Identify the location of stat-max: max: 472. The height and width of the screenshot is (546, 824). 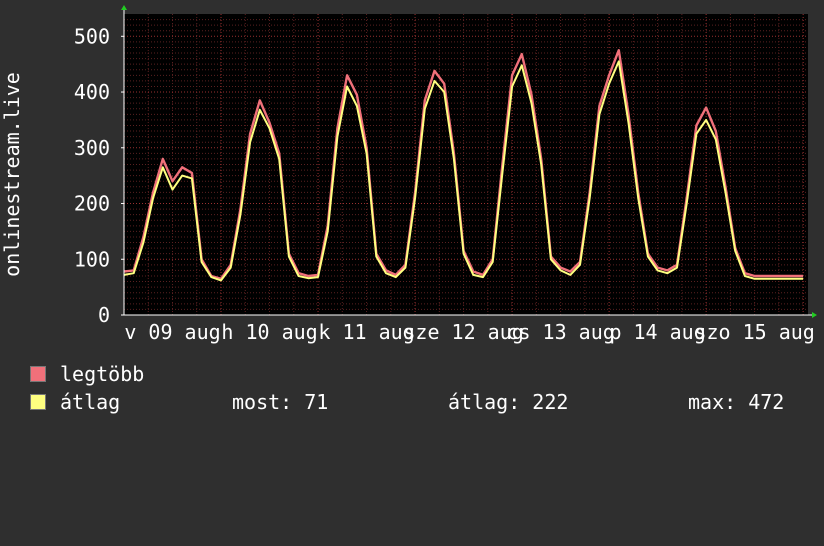
(736, 402).